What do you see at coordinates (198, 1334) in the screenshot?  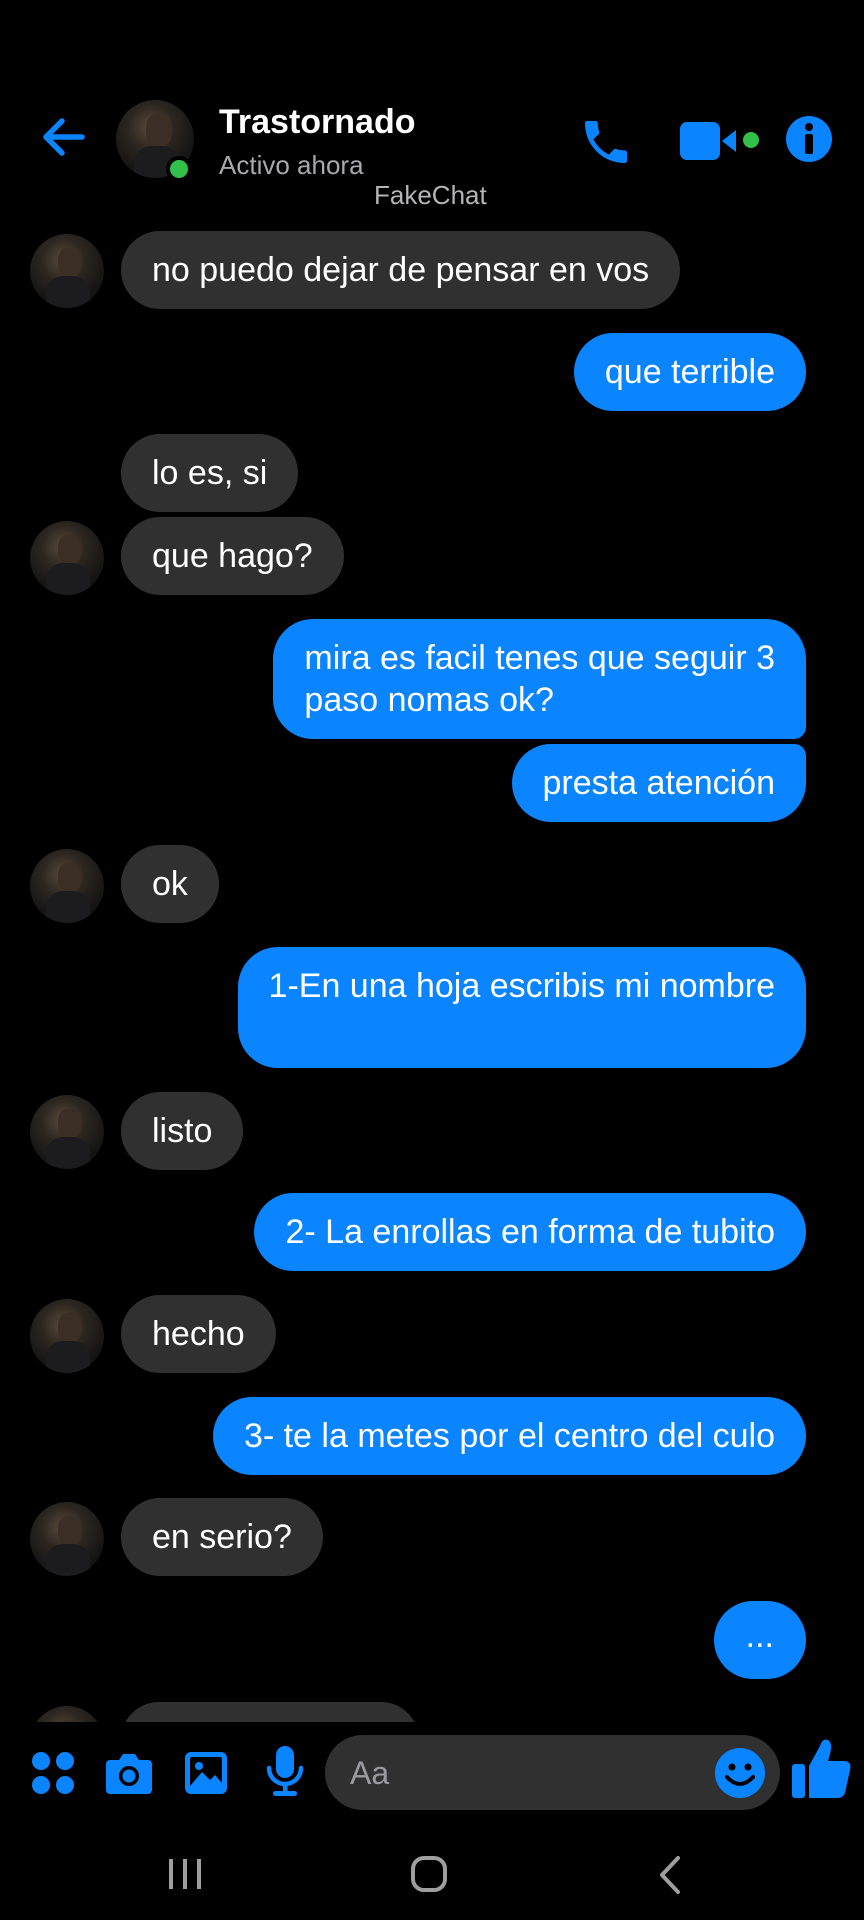 I see `message-incoming: hecho` at bounding box center [198, 1334].